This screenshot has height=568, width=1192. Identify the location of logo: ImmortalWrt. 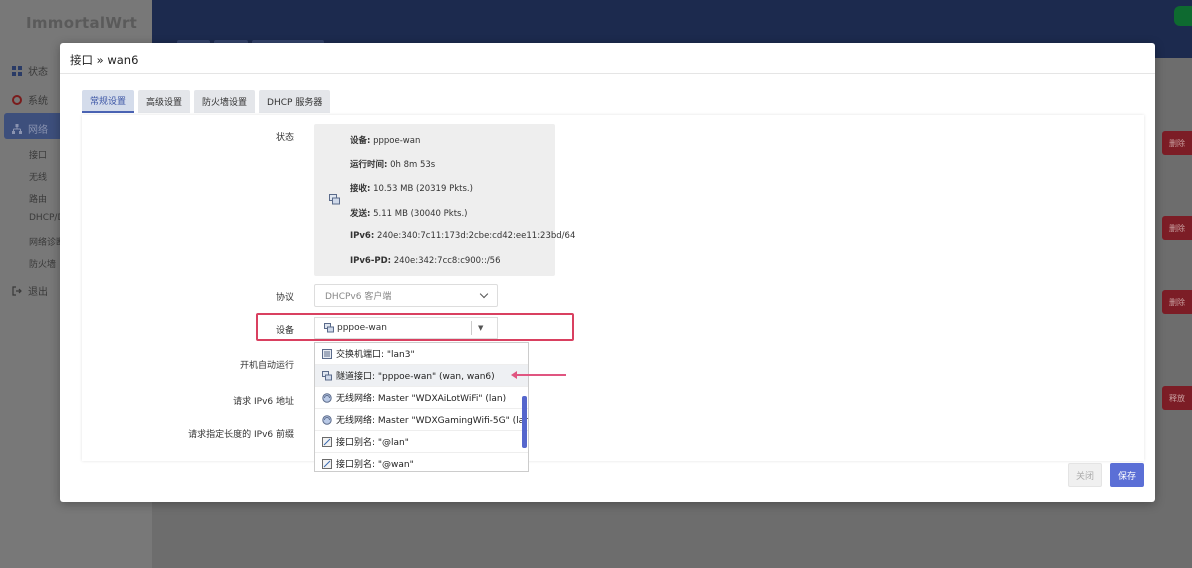
(82, 23).